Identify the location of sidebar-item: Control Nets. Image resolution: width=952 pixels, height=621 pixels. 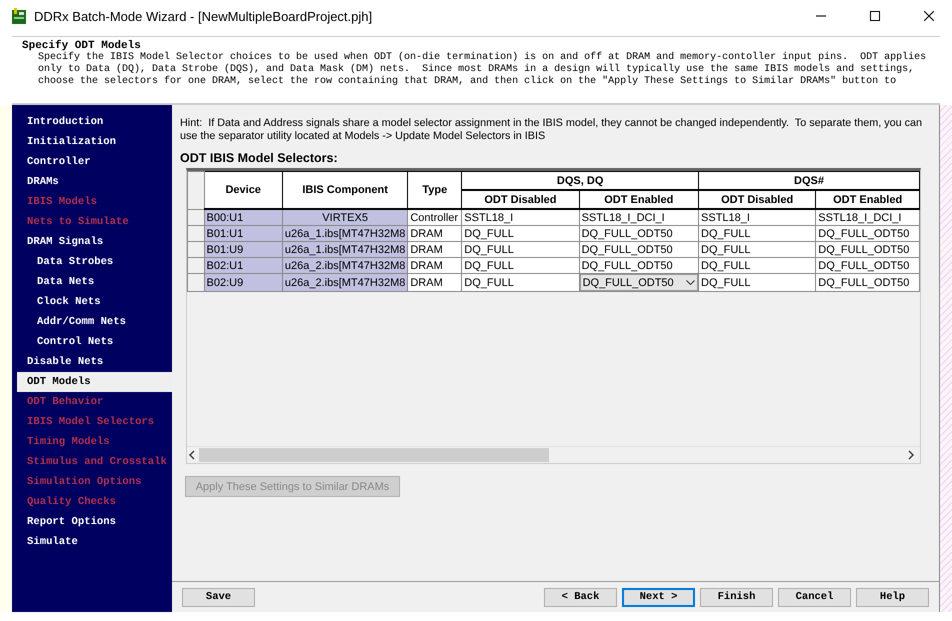
(92, 342).